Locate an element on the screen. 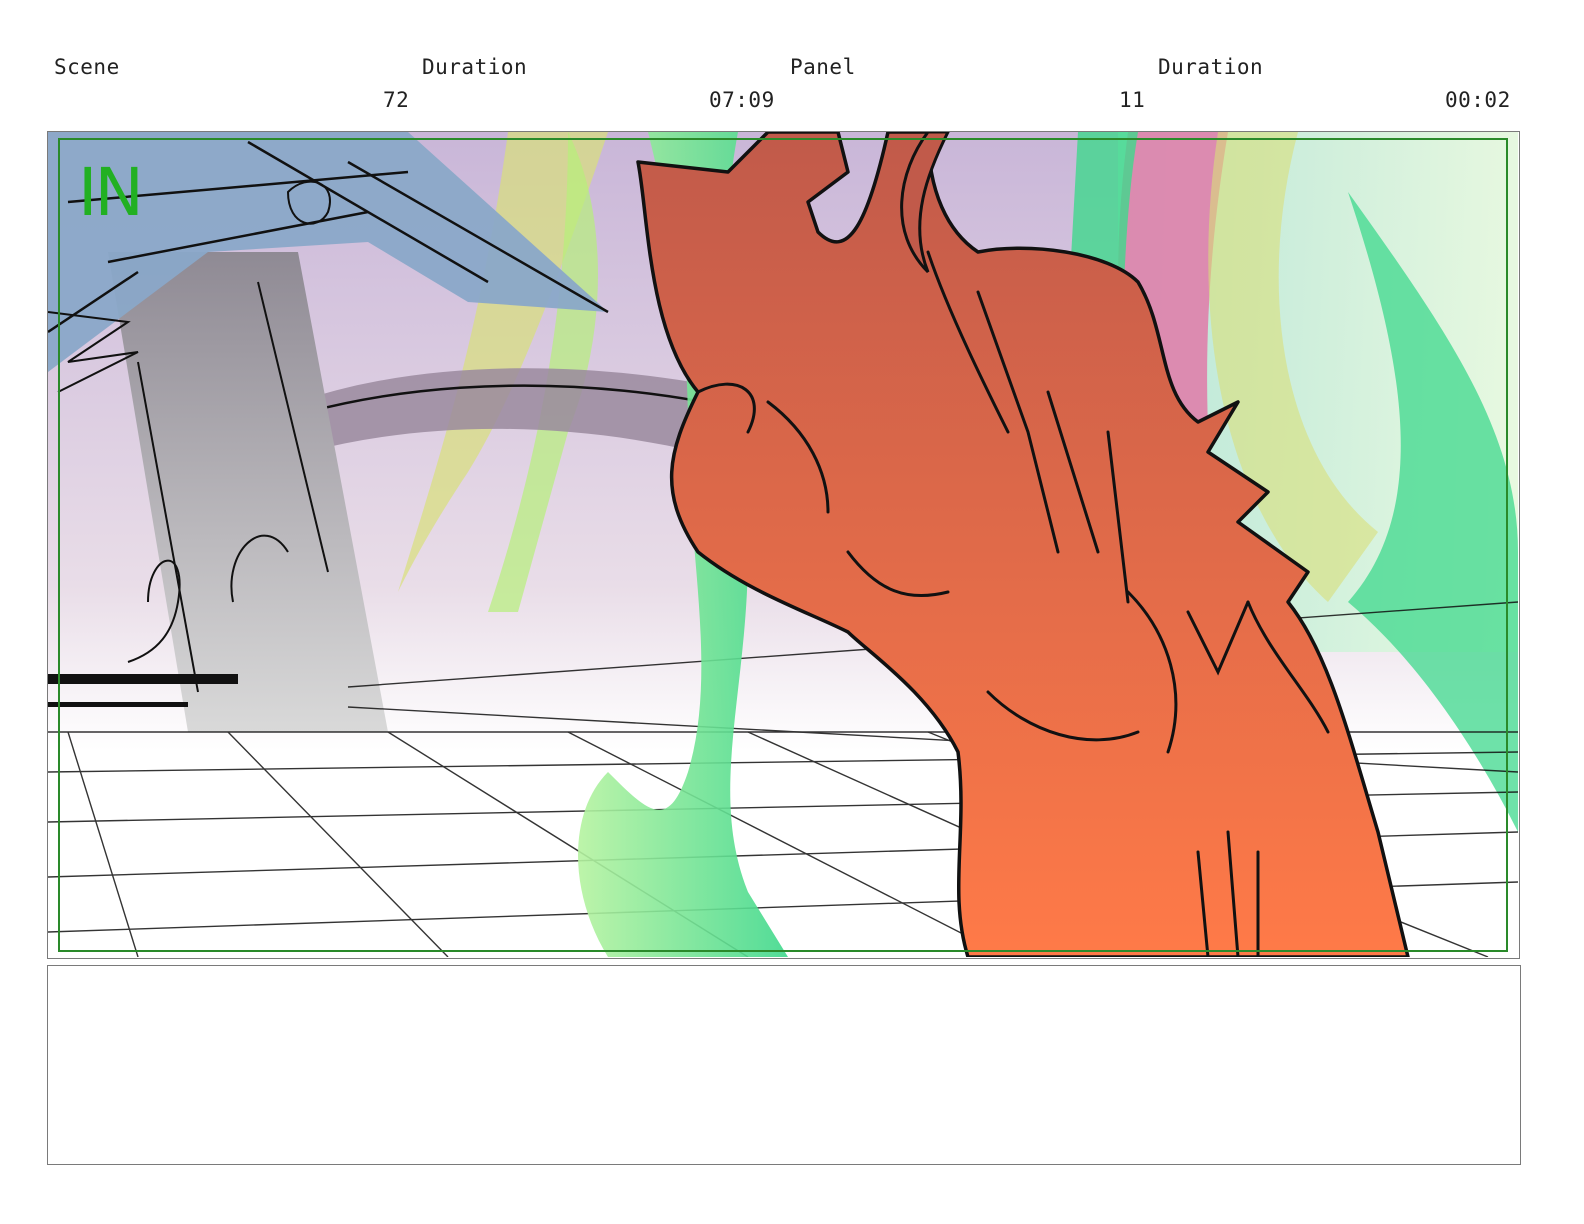  panel-number: 11 is located at coordinates (1132, 100).